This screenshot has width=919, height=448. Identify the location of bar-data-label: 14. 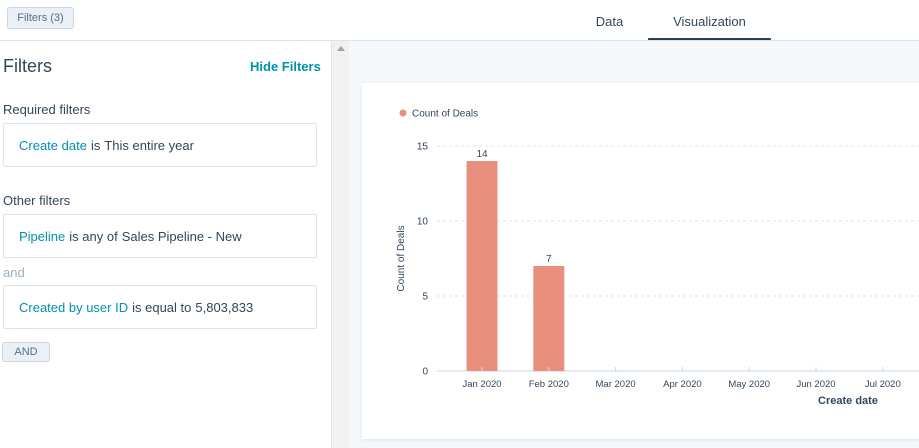
(482, 154).